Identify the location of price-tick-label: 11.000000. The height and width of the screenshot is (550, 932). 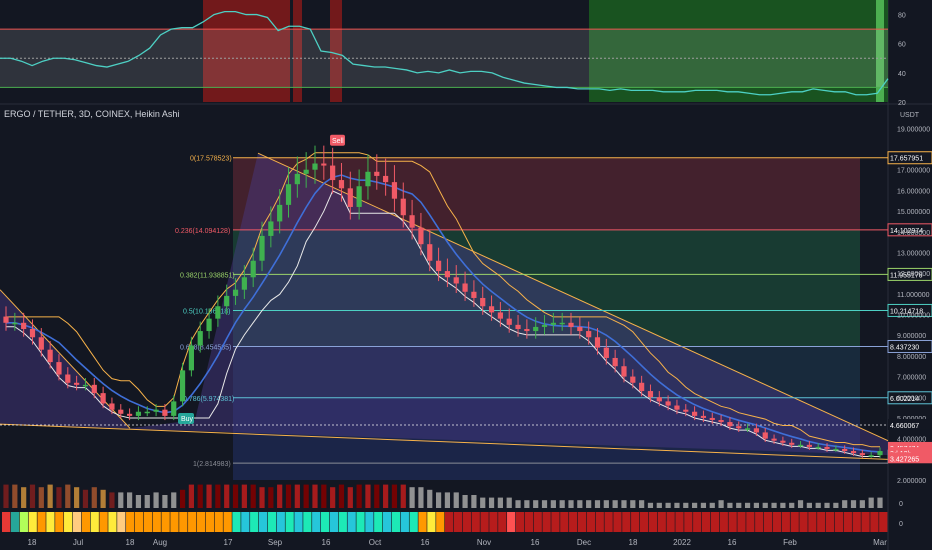
(913, 295).